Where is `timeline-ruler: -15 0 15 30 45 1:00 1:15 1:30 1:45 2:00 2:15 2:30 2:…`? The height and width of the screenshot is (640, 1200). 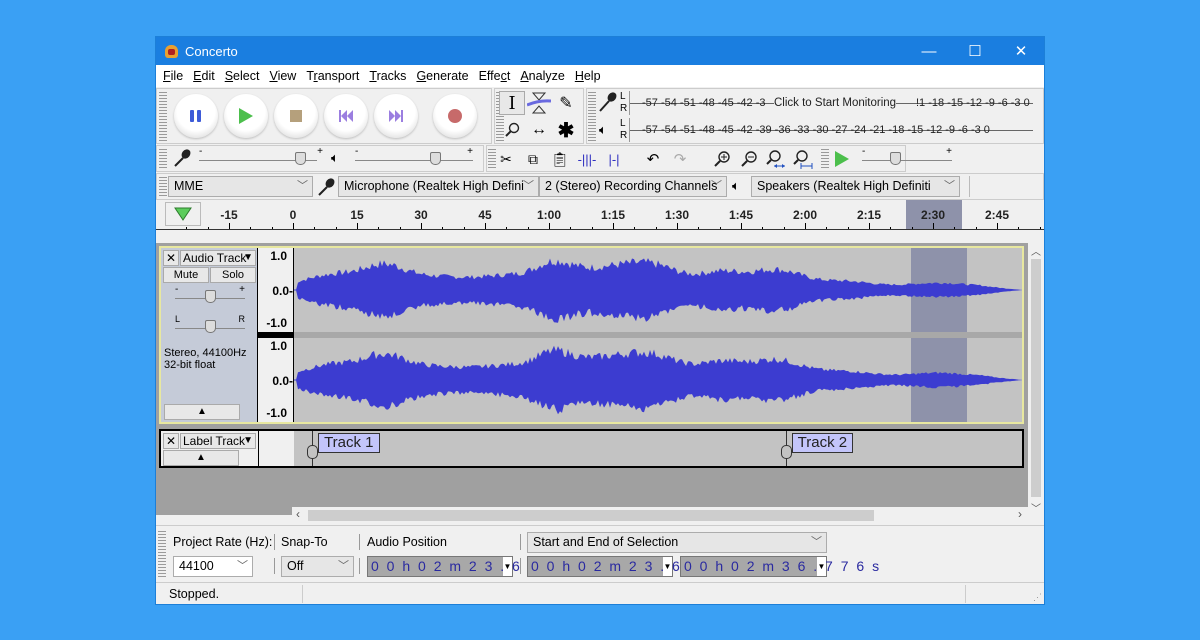
timeline-ruler: -15 0 15 30 45 1:00 1:15 1:30 1:45 2:00 2:15 2:30 2:… is located at coordinates (600, 215).